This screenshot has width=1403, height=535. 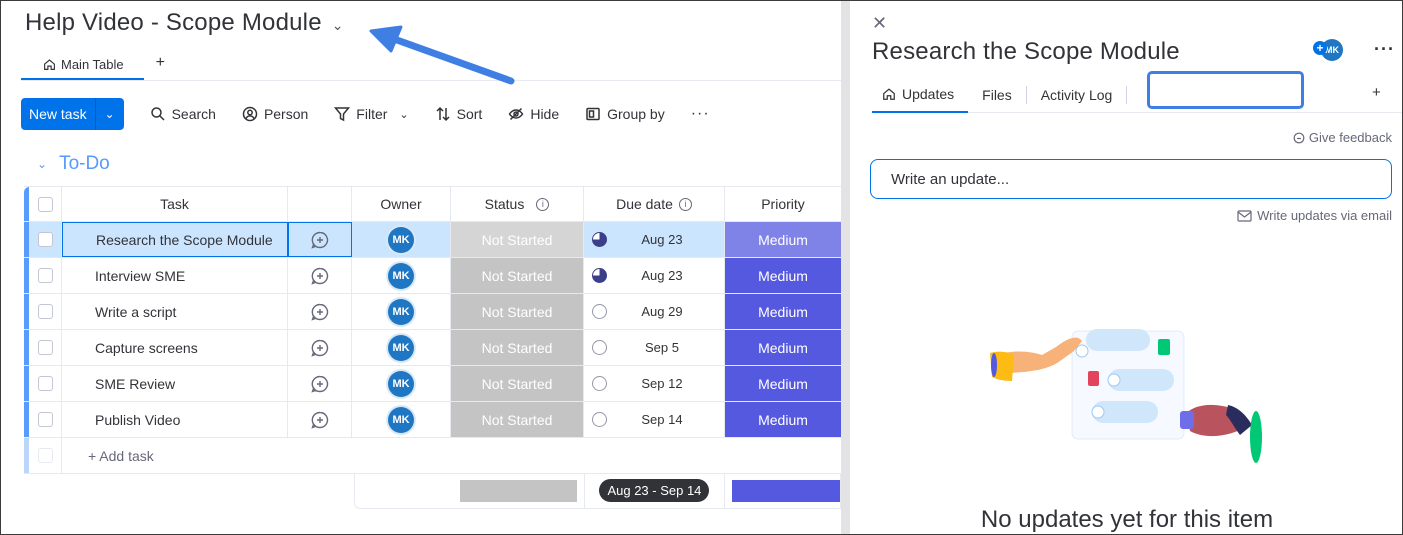 What do you see at coordinates (175, 347) in the screenshot?
I see `task-name: Capture screens` at bounding box center [175, 347].